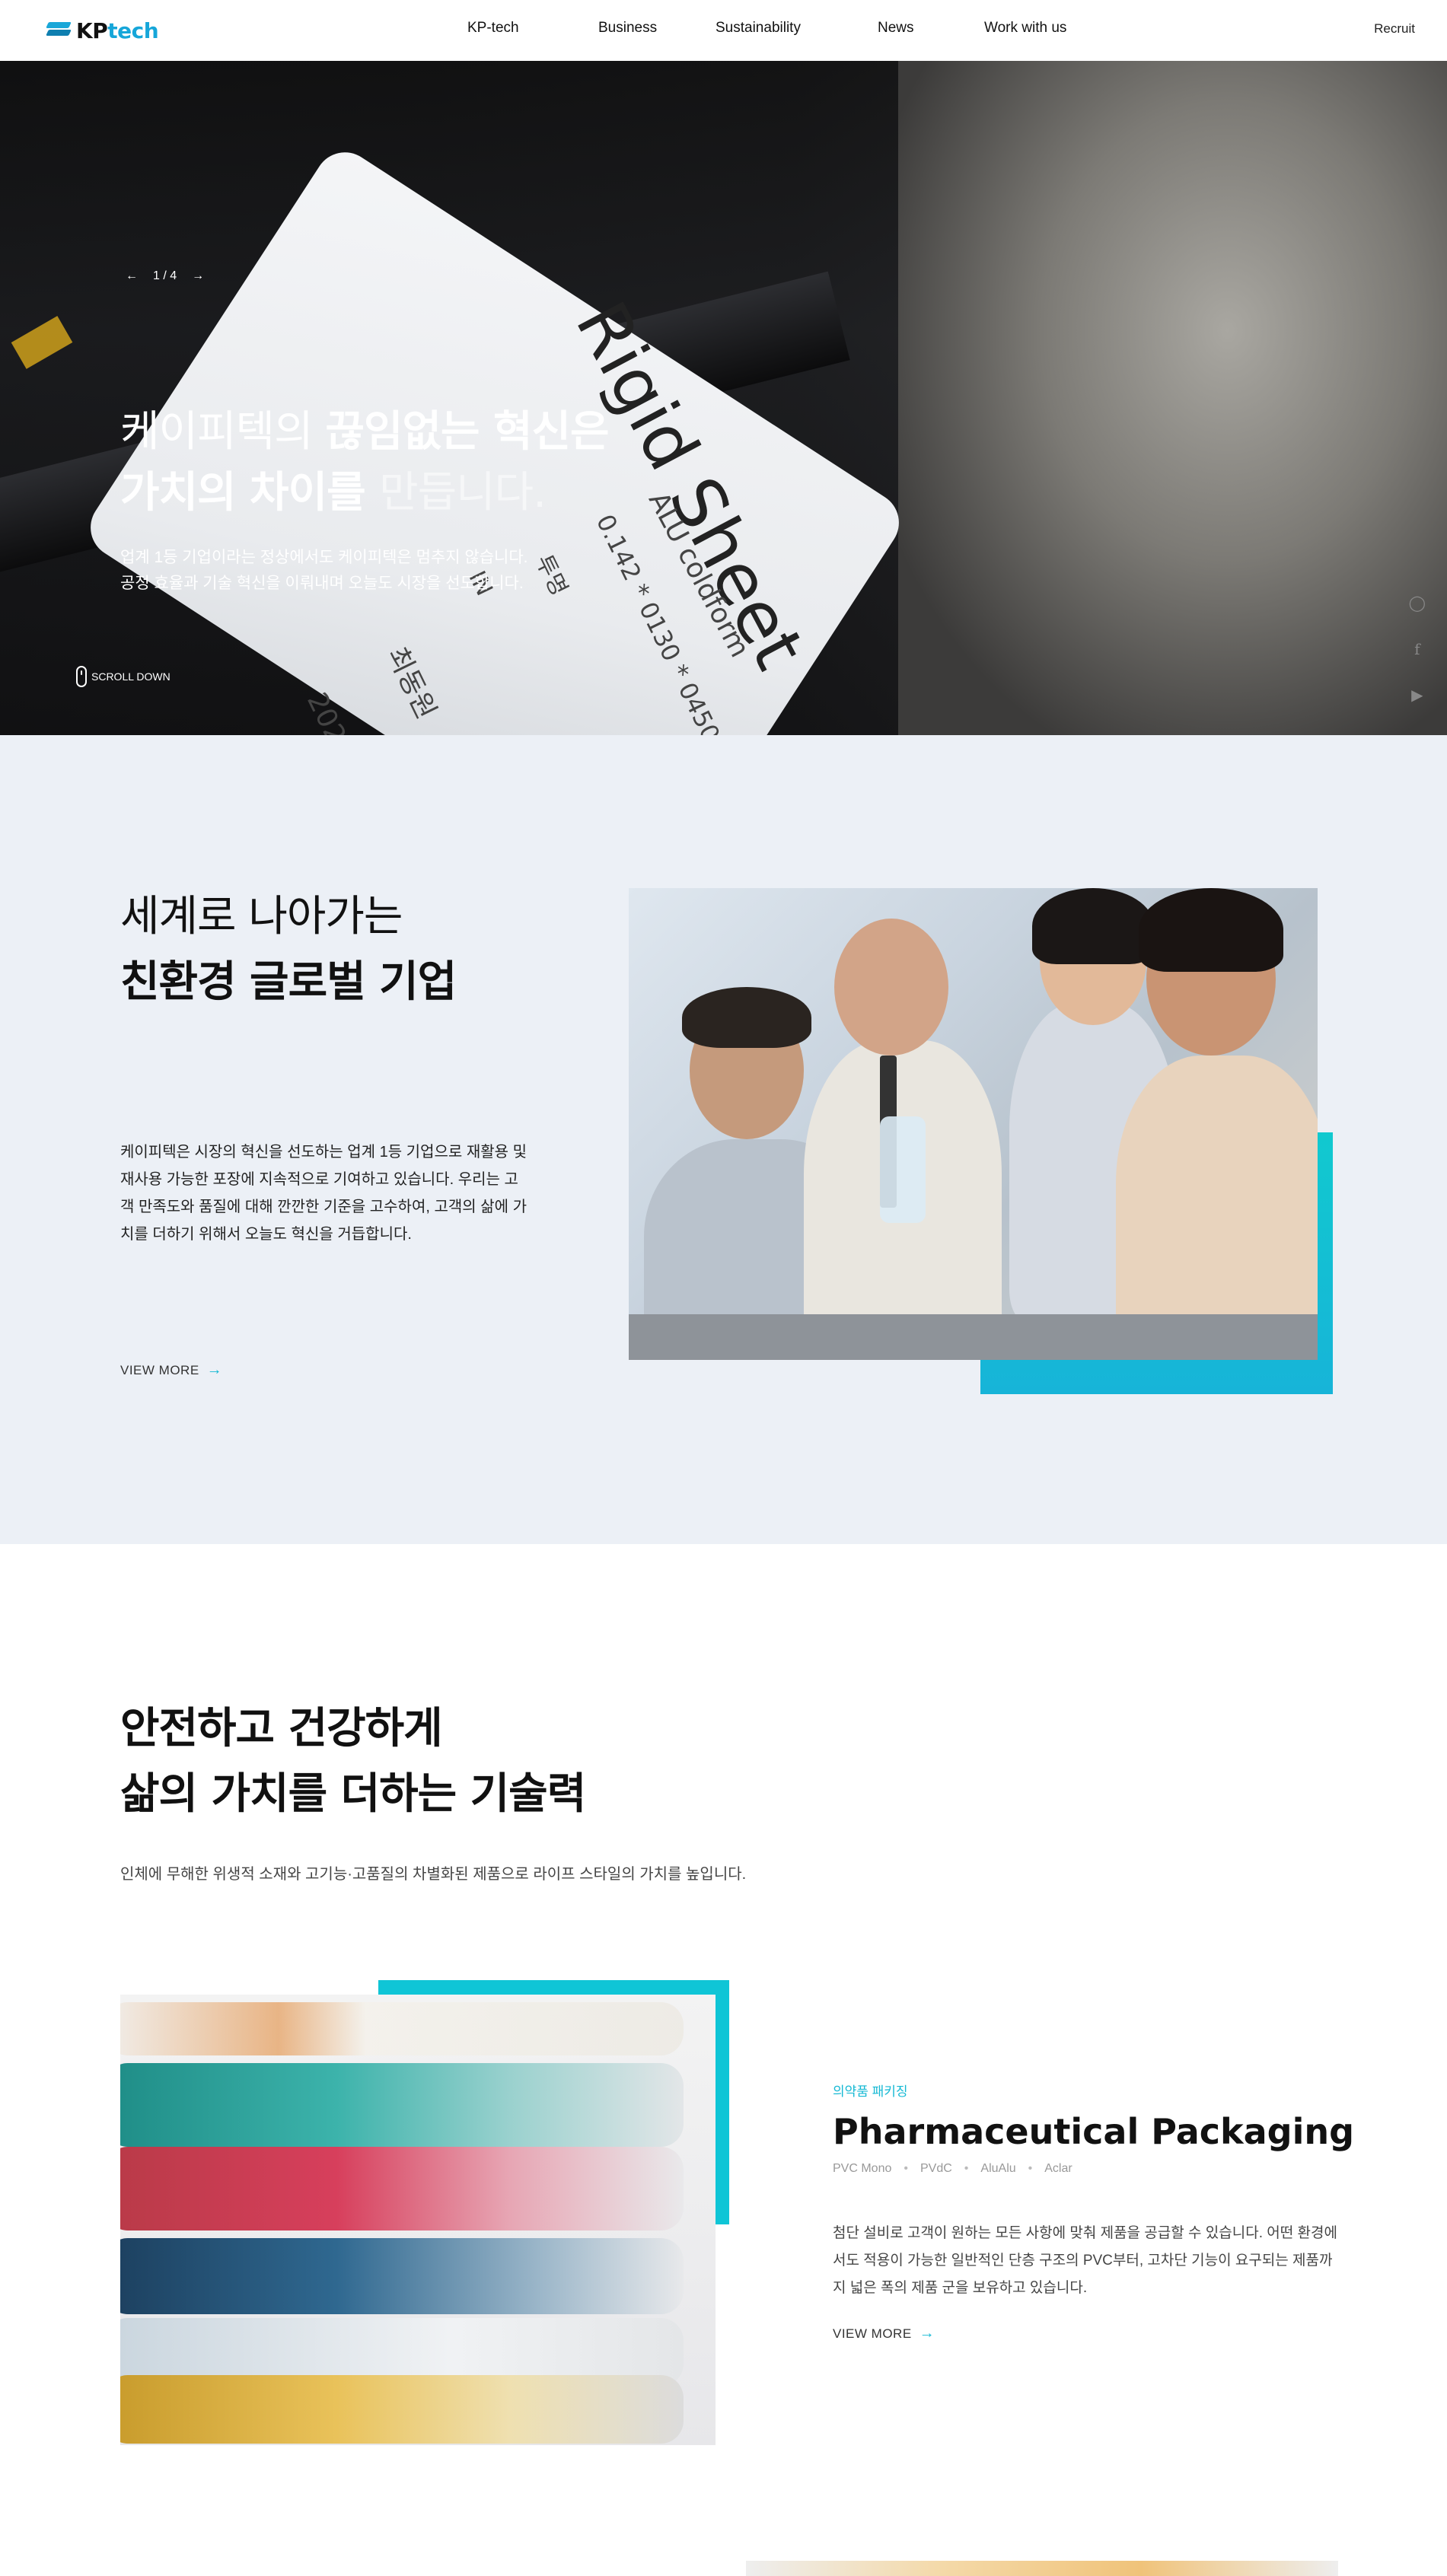 Image resolution: width=1447 pixels, height=2576 pixels. Describe the element at coordinates (493, 28) in the screenshot. I see `nav-item-kp-tech: KP-tech` at that location.